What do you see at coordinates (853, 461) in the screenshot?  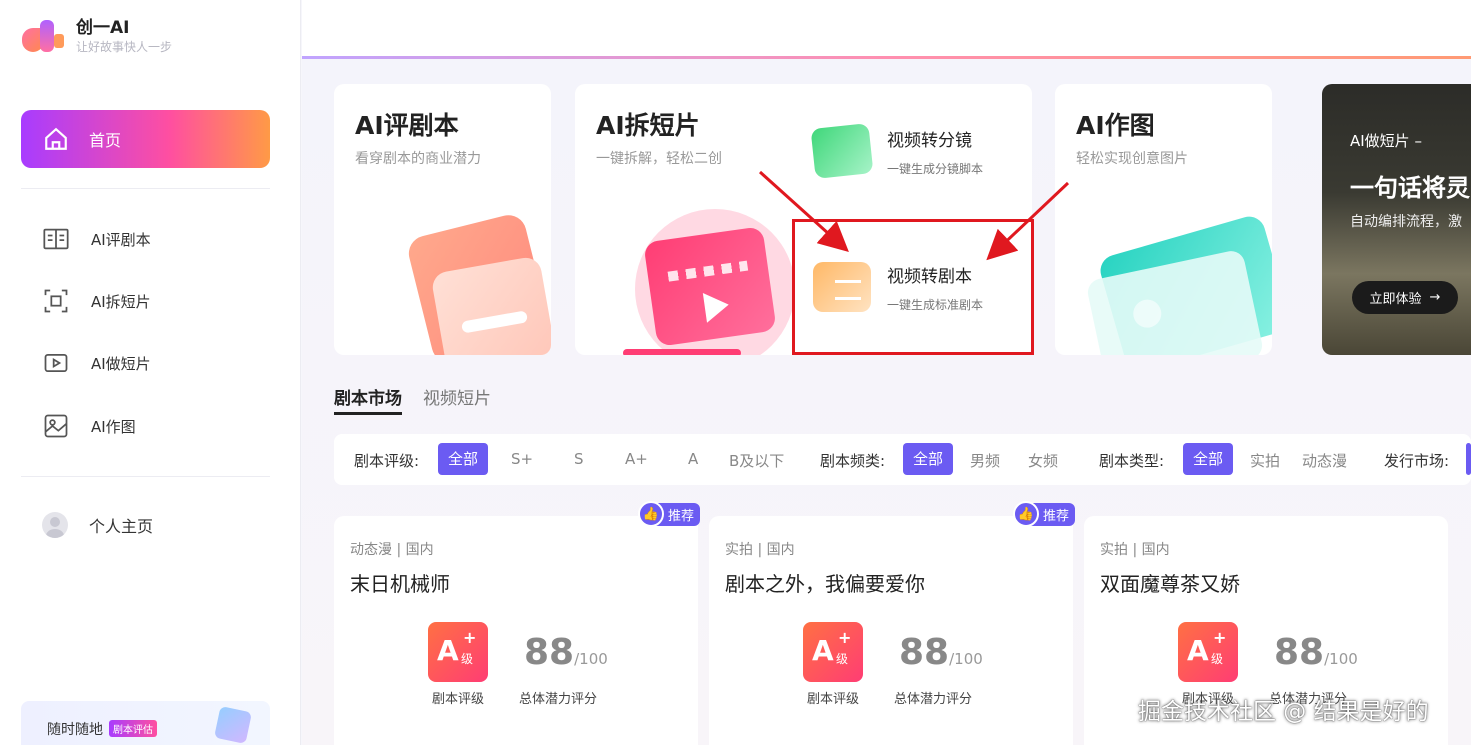 I see `filter-label-channel: 剧本频类:` at bounding box center [853, 461].